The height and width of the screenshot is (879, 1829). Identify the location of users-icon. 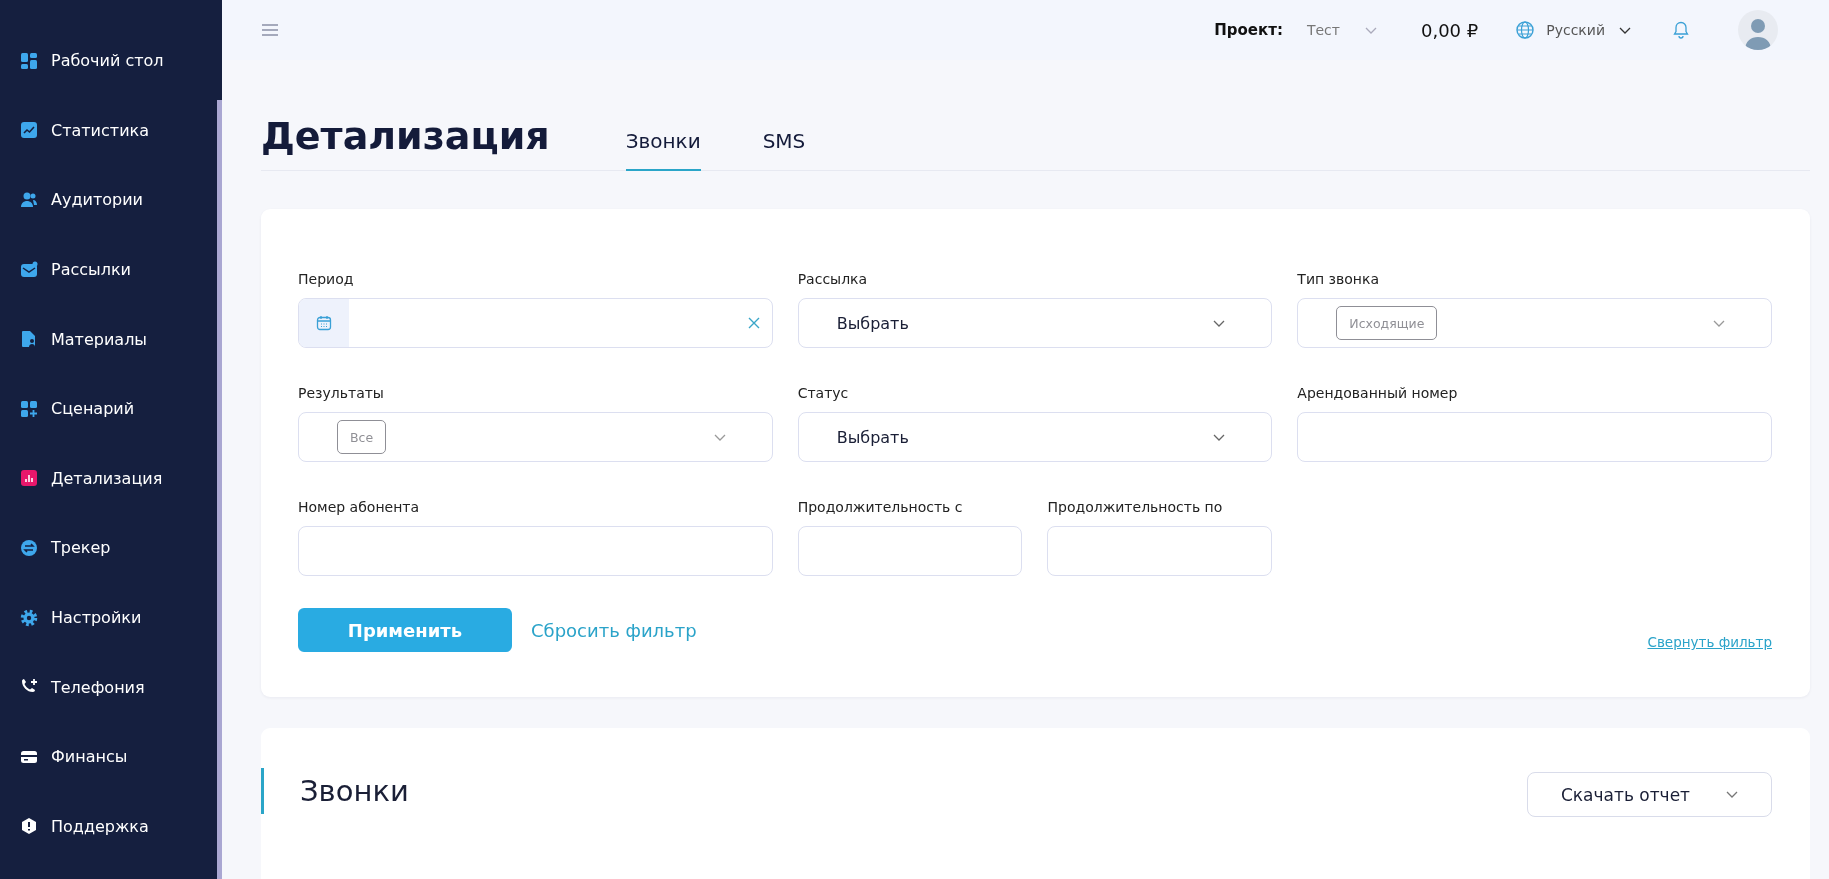
(29, 200).